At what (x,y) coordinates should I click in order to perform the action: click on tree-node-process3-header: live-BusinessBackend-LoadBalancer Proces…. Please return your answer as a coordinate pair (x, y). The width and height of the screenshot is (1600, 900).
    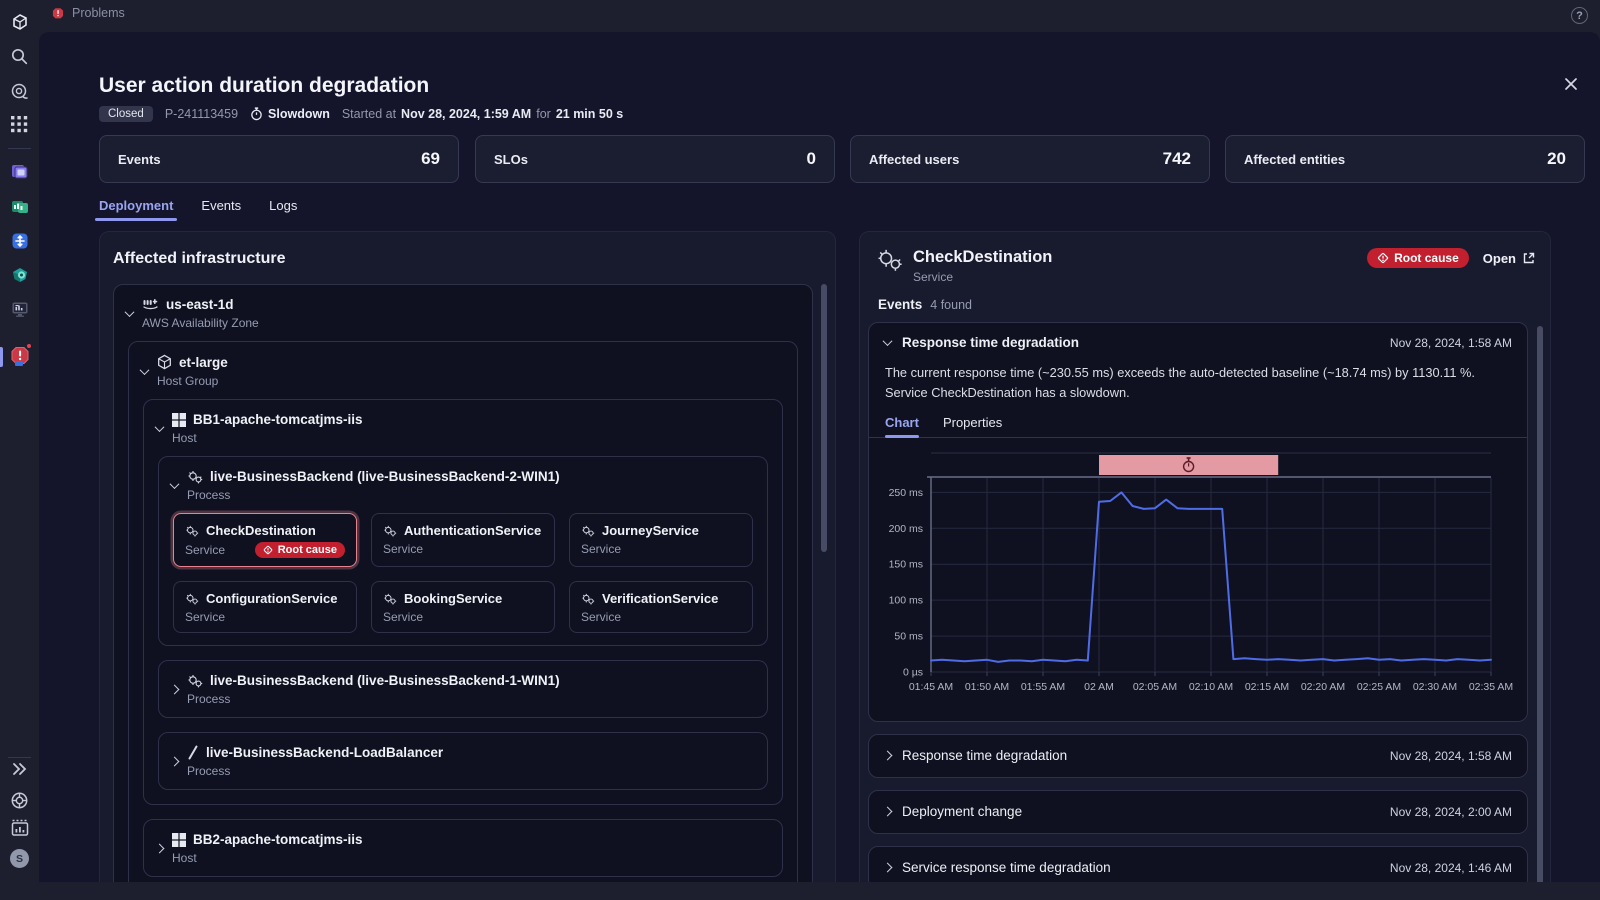
    Looking at the image, I should click on (463, 761).